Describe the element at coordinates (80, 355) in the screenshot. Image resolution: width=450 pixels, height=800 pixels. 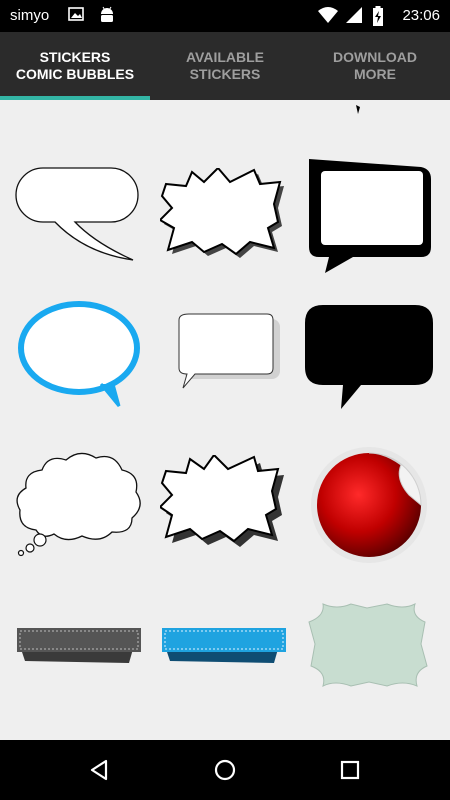
I see `blue-oval-speech-bubble` at that location.